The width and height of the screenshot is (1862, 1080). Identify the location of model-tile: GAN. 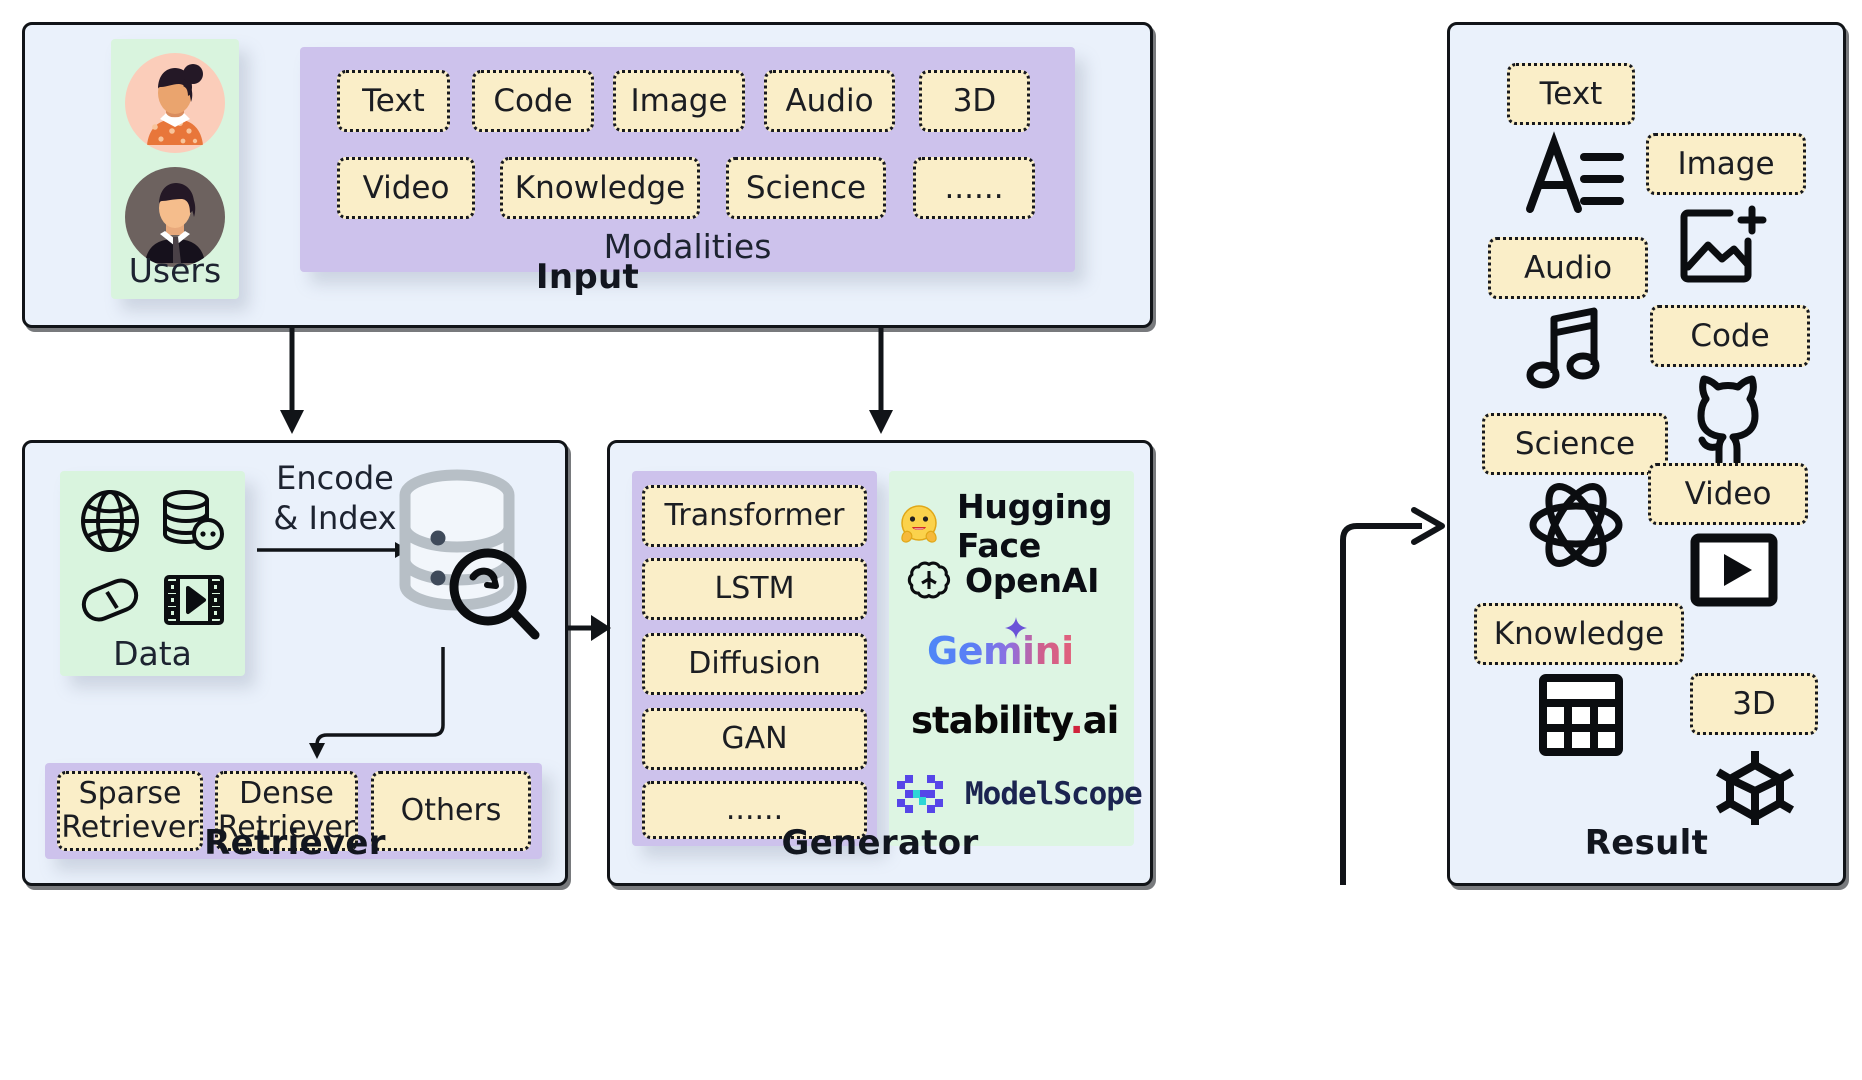
(754, 739).